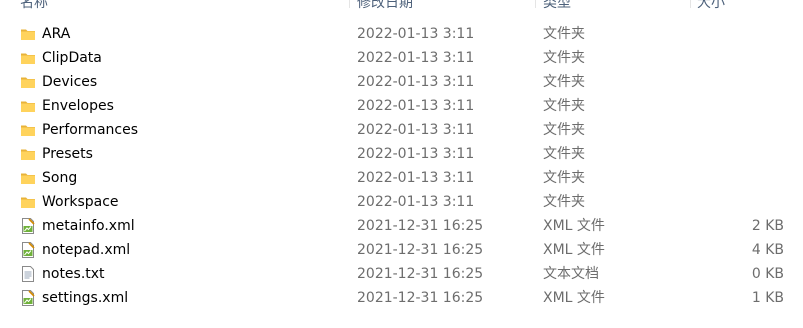 Image resolution: width=803 pixels, height=328 pixels. What do you see at coordinates (557, 7) in the screenshot?
I see `column-header-type: 类型` at bounding box center [557, 7].